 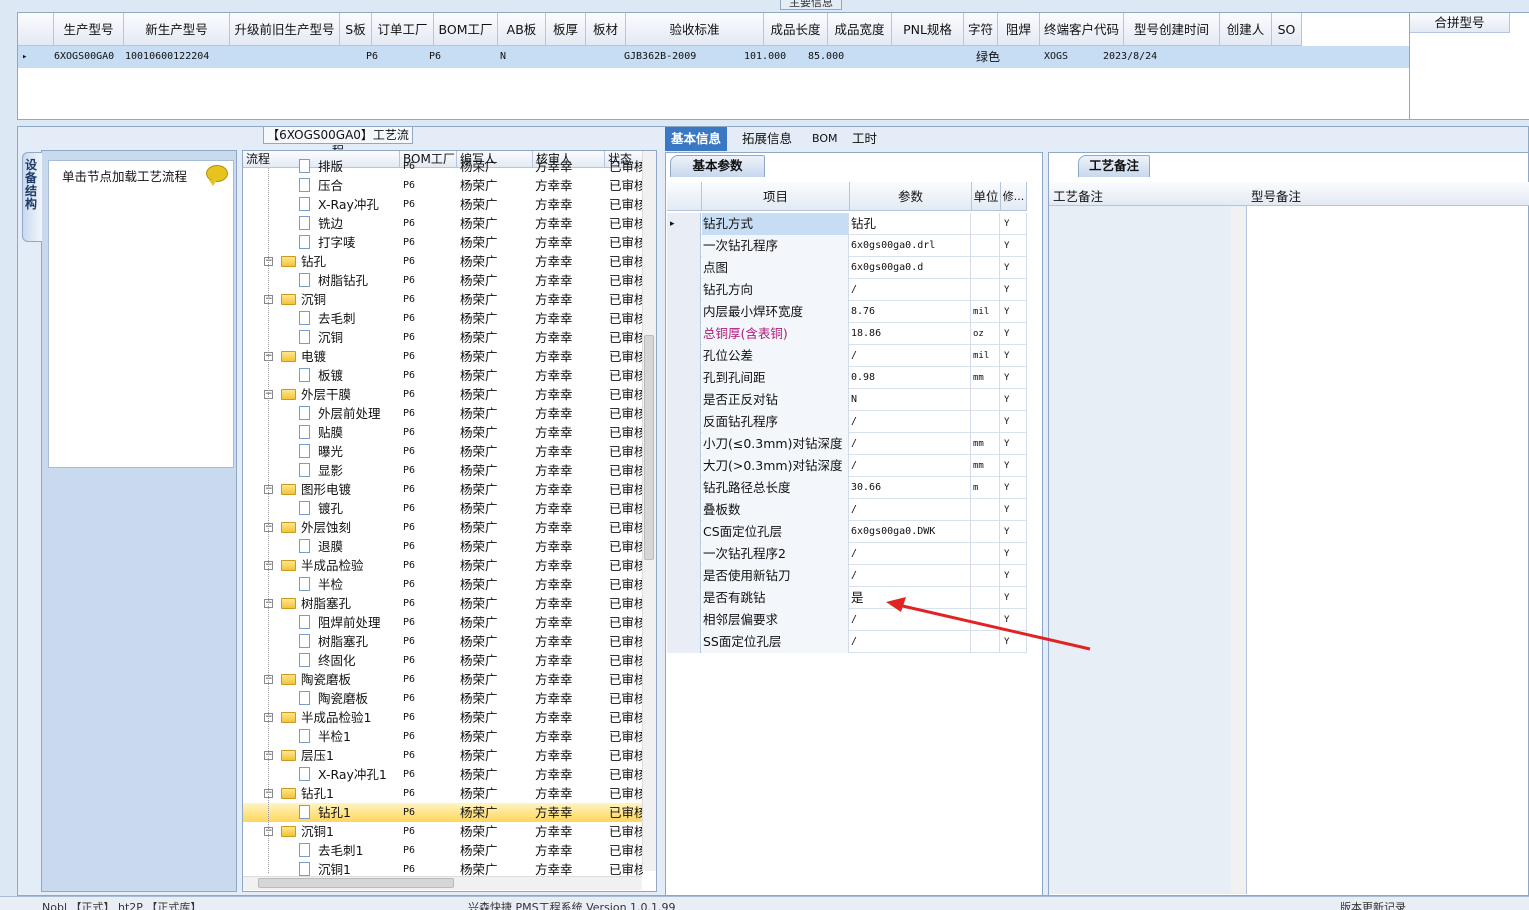 What do you see at coordinates (847, 268) in the screenshot?
I see `param-row: 点图 6x0gs00ga0.d Y` at bounding box center [847, 268].